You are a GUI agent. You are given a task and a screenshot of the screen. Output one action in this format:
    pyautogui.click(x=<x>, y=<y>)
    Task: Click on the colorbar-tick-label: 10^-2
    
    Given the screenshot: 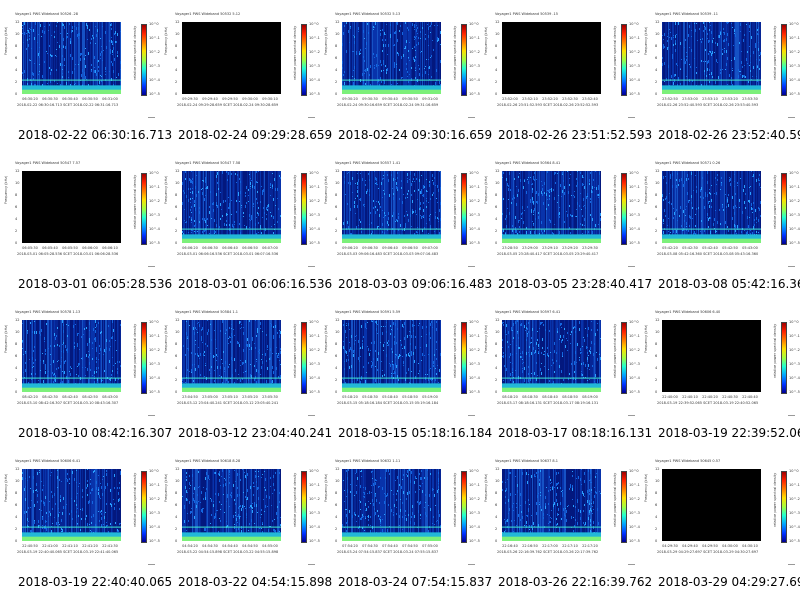 What is the action you would take?
    pyautogui.click(x=794, y=201)
    